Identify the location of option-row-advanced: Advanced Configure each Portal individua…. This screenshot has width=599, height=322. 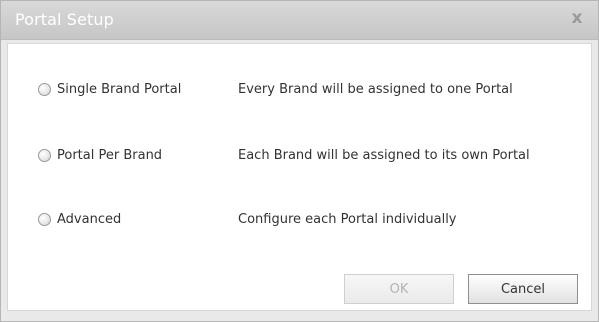
(299, 219).